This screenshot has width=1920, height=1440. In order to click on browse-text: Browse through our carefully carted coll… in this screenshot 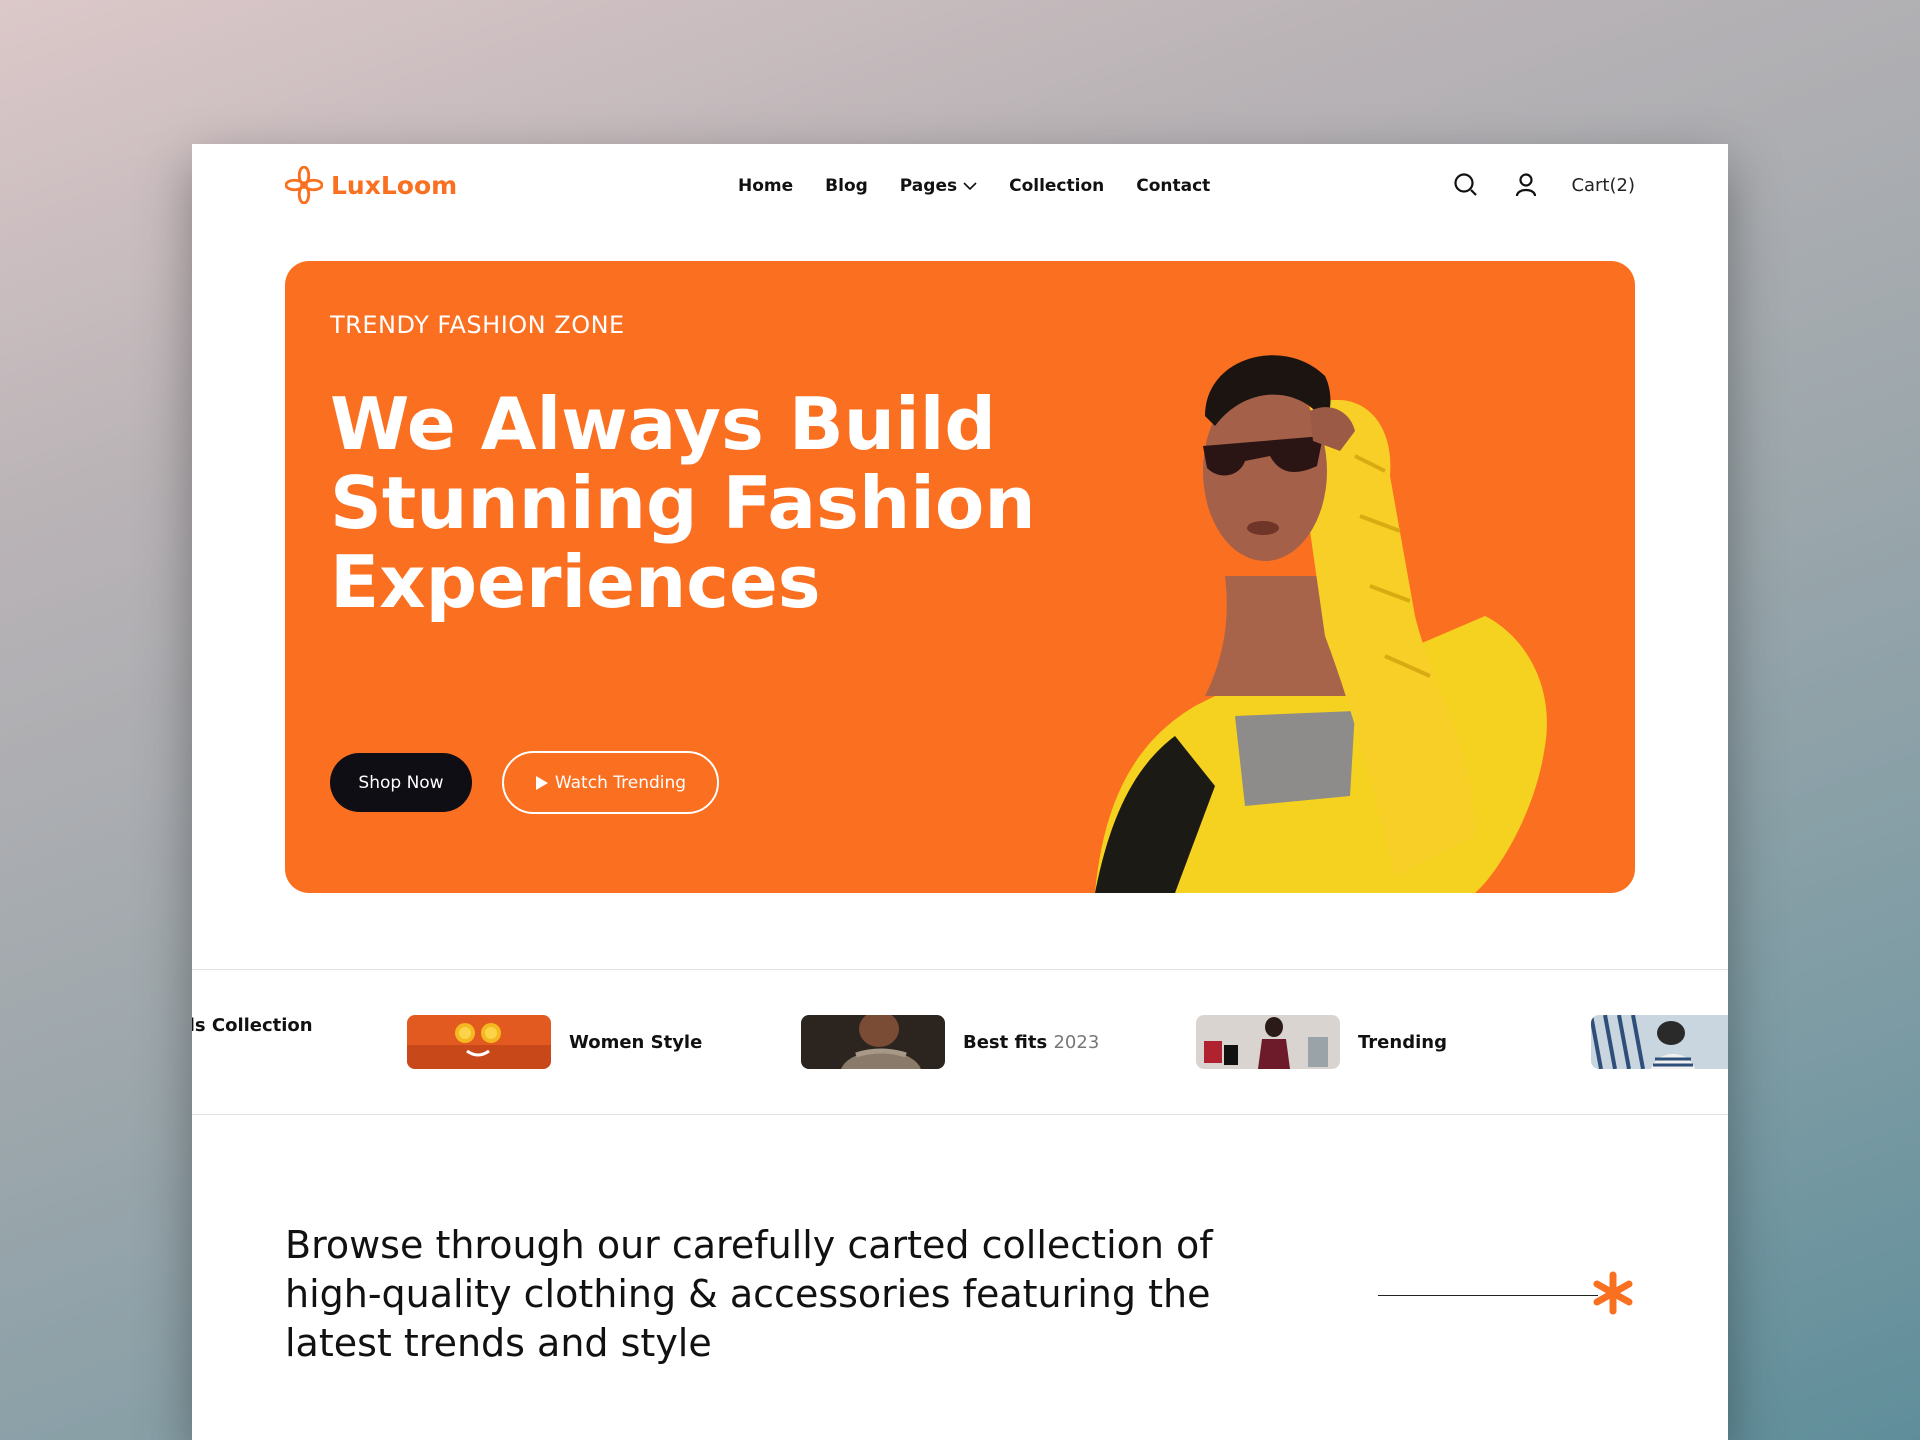, I will do `click(749, 1294)`.